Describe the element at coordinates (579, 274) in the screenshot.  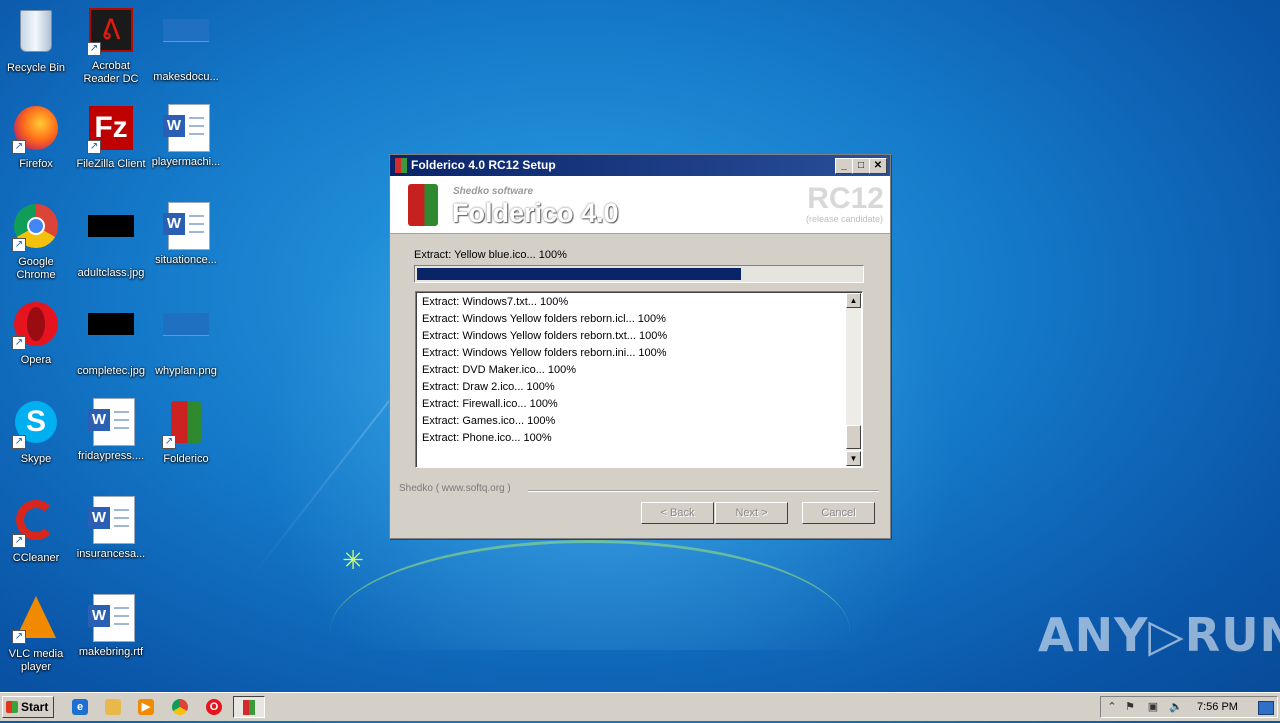
I see `progress-fill` at that location.